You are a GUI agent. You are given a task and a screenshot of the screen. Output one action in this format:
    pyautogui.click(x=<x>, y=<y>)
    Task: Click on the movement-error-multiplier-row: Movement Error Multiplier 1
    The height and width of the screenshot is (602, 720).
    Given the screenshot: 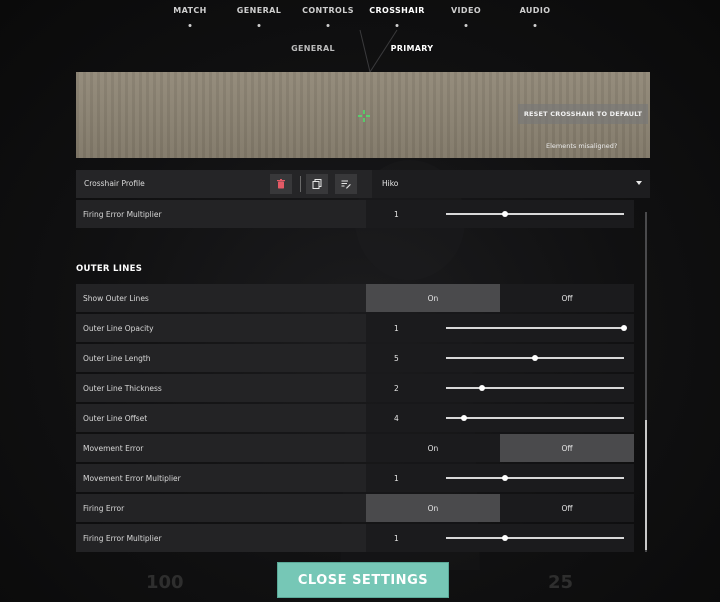 What is the action you would take?
    pyautogui.click(x=355, y=478)
    